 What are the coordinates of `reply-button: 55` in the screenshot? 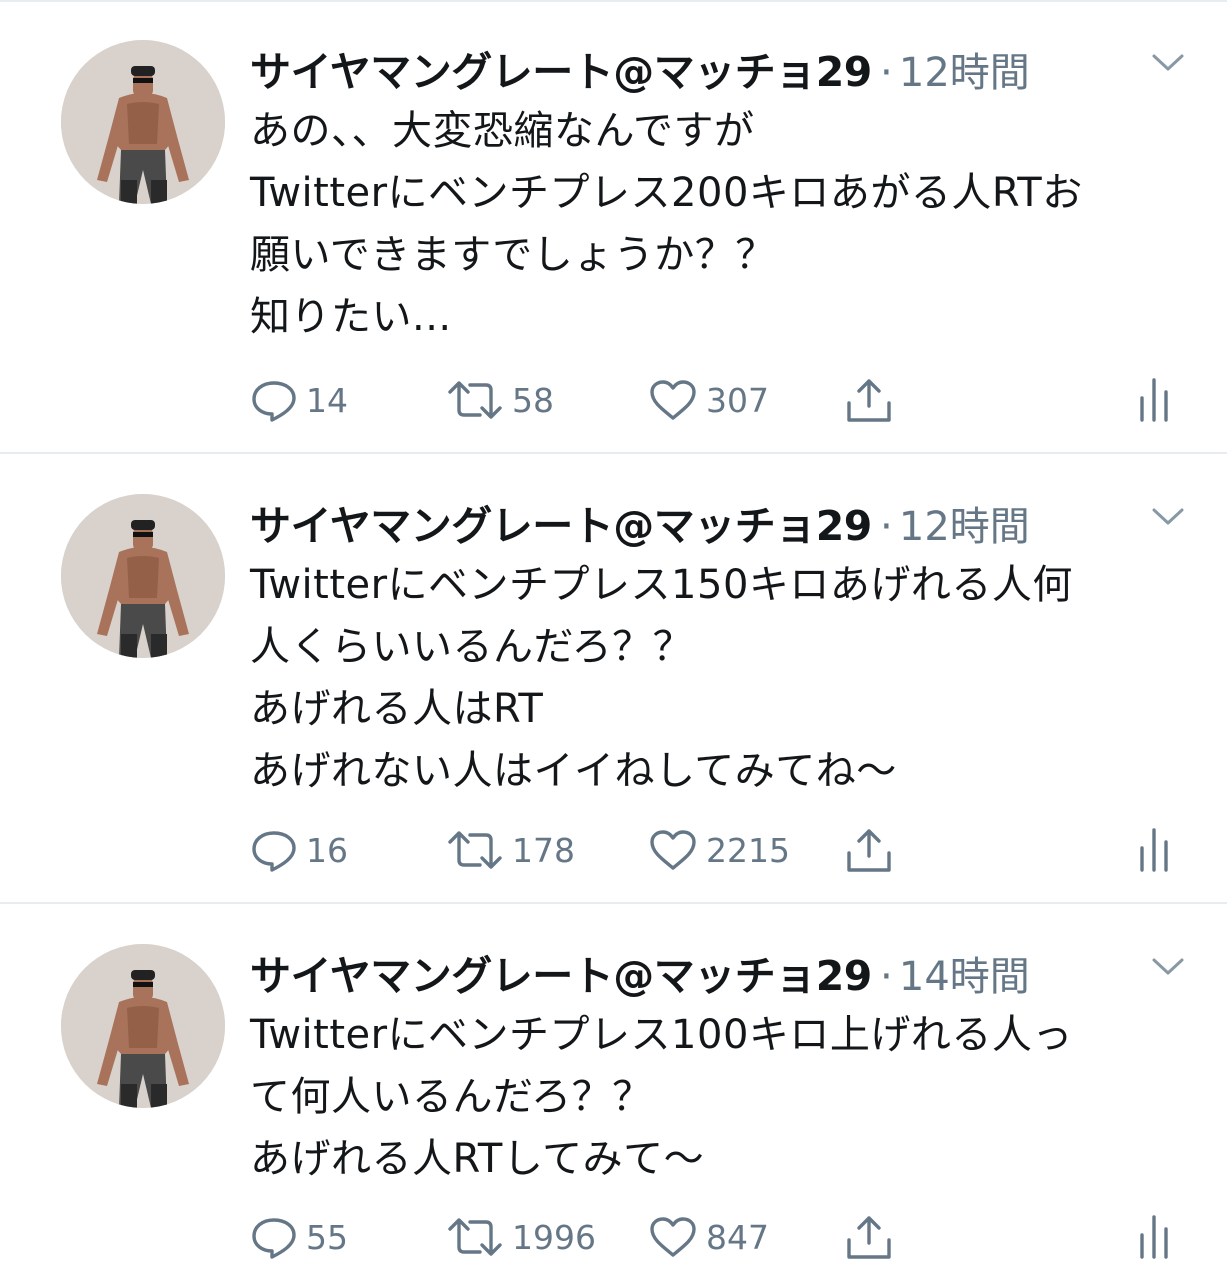 It's located at (299, 1237).